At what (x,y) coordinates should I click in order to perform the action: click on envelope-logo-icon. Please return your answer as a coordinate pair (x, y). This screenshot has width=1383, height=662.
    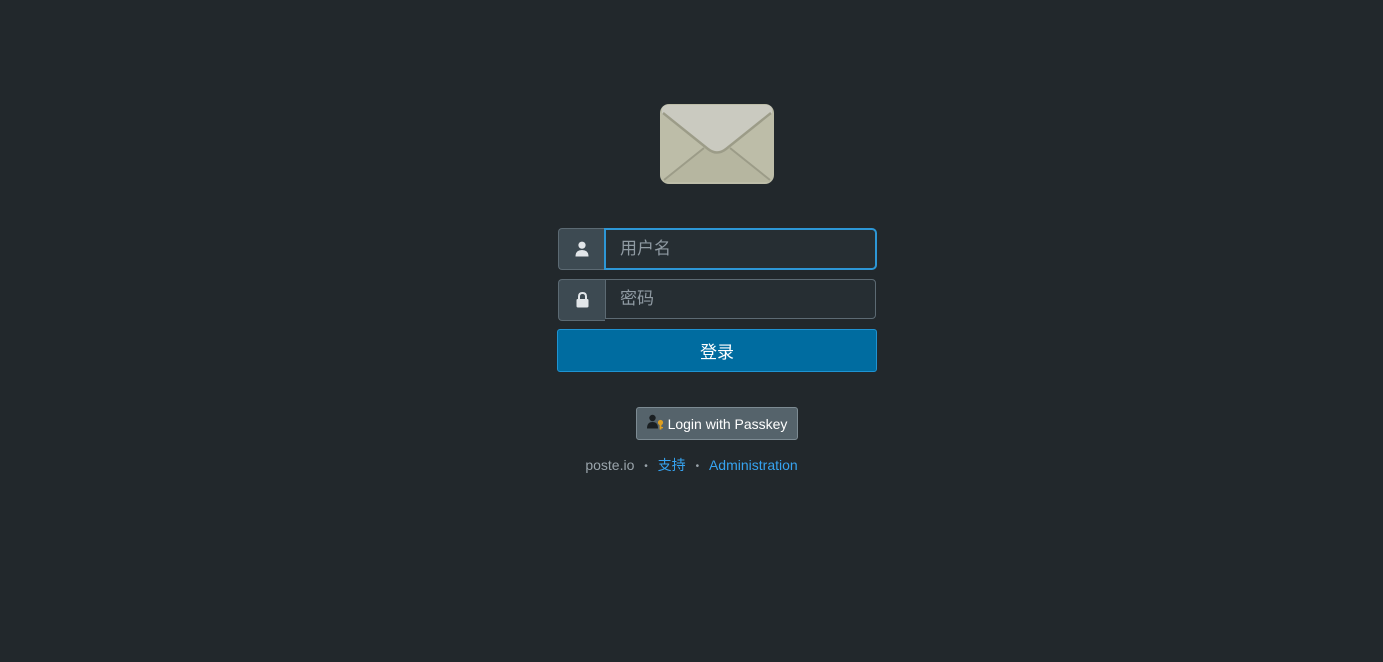
    Looking at the image, I should click on (717, 144).